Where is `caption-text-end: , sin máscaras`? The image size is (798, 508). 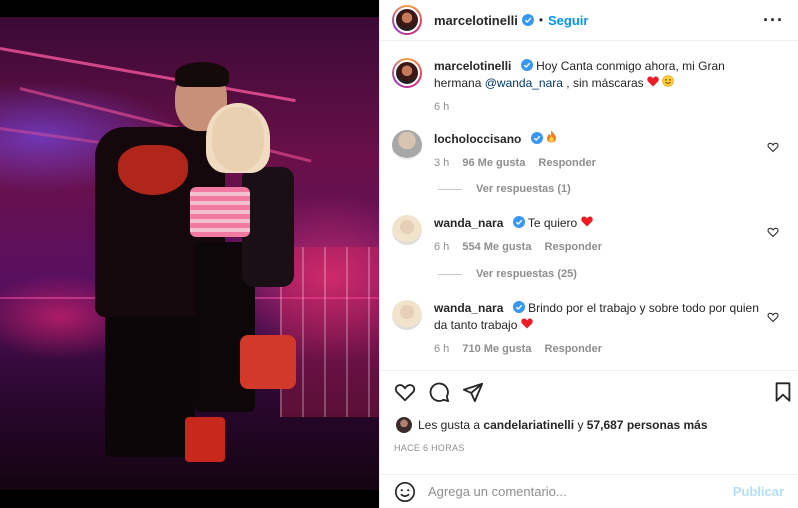 caption-text-end: , sin máscaras is located at coordinates (605, 83).